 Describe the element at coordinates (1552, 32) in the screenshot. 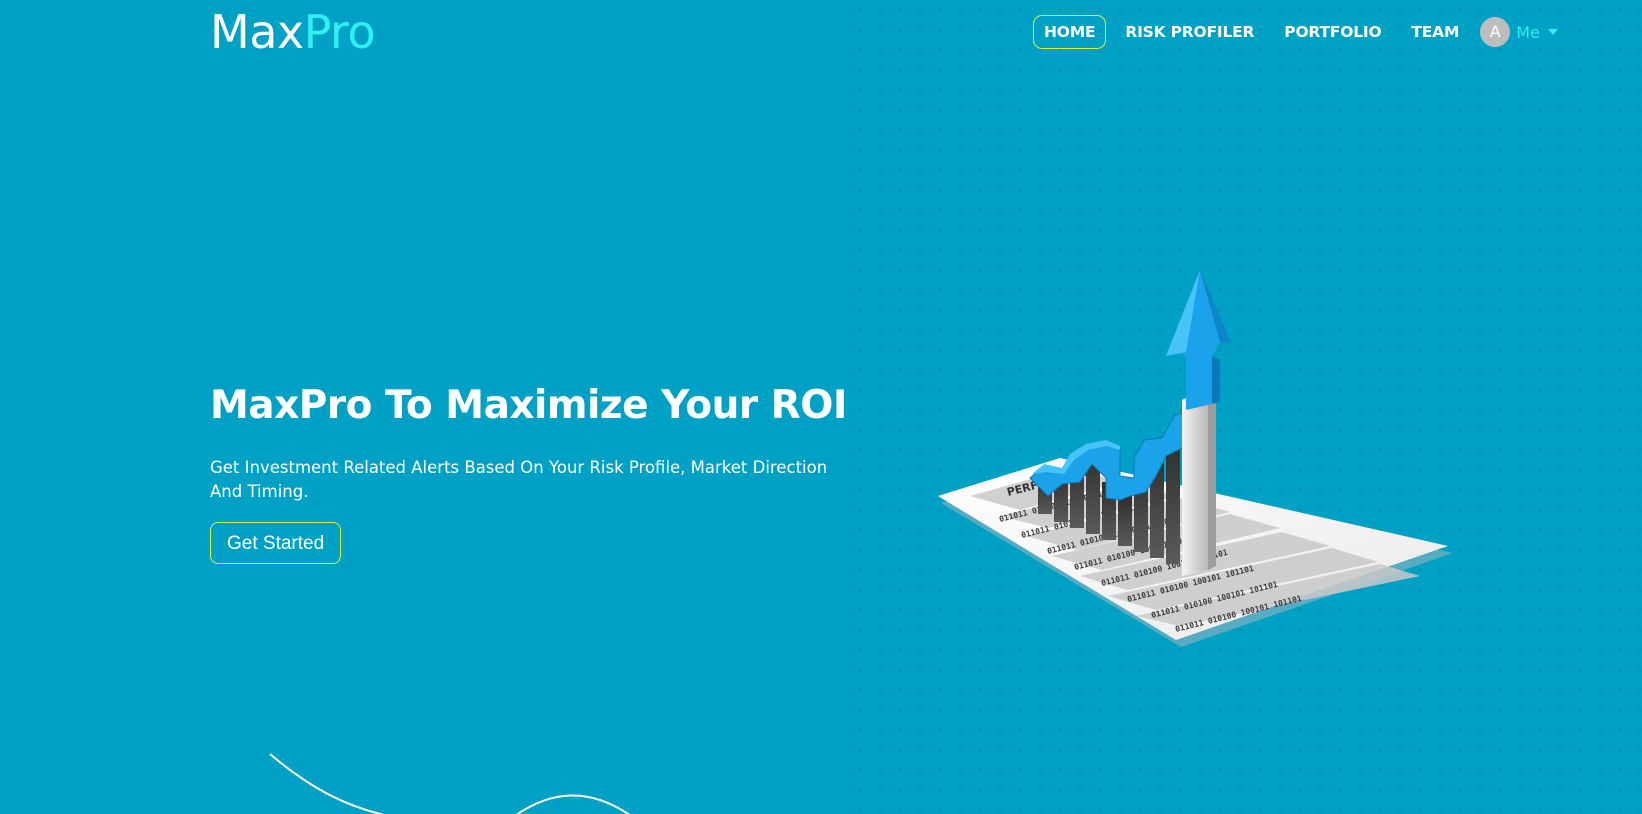

I see `caret-down-icon` at that location.